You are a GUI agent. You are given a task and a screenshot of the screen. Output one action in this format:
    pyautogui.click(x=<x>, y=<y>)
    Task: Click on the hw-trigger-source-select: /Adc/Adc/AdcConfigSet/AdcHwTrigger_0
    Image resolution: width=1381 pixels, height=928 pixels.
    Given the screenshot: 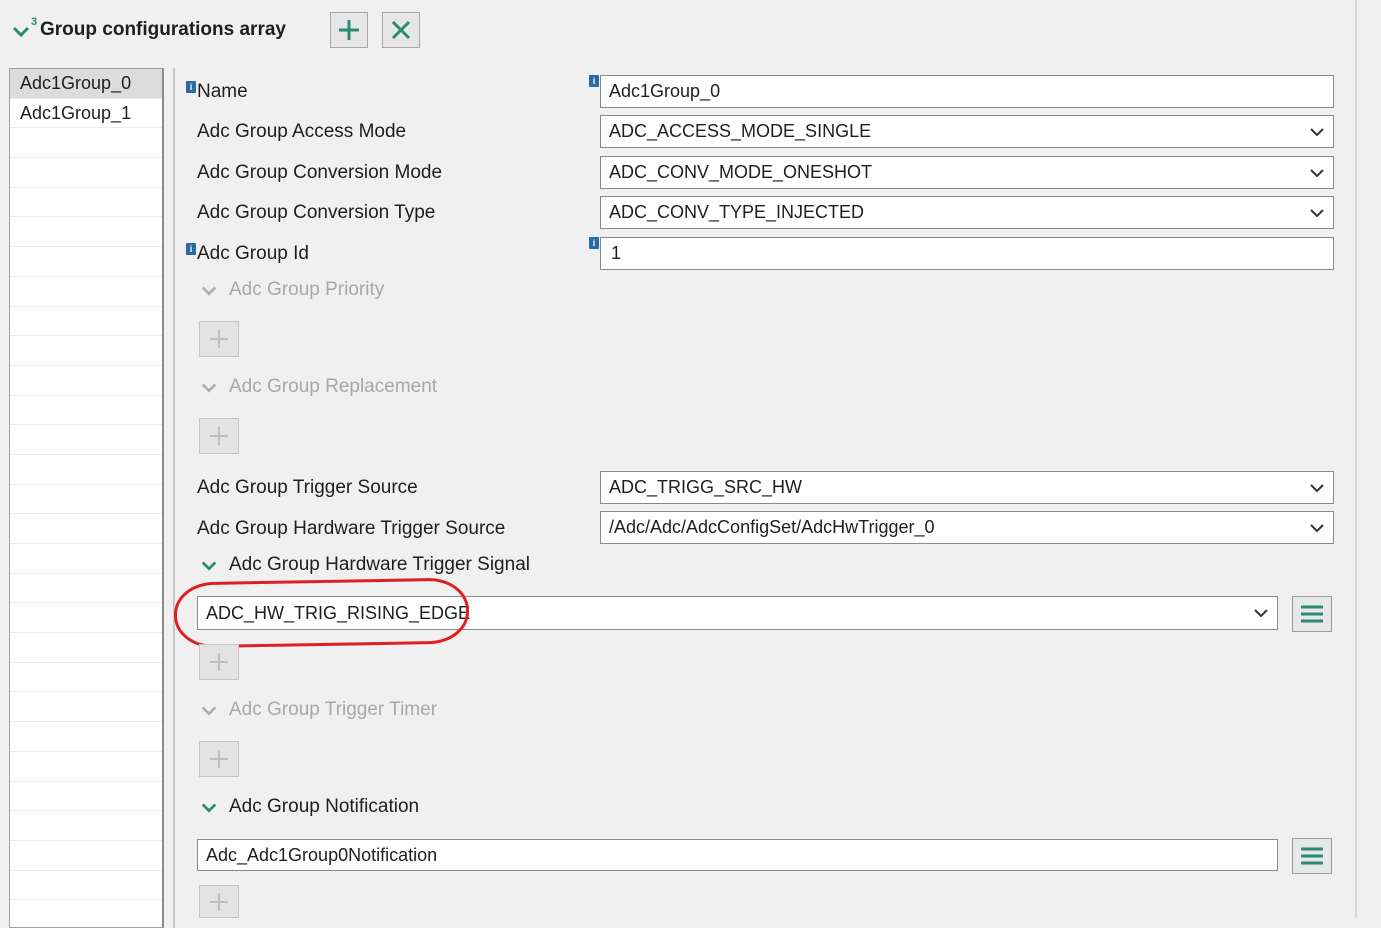 What is the action you would take?
    pyautogui.click(x=967, y=527)
    